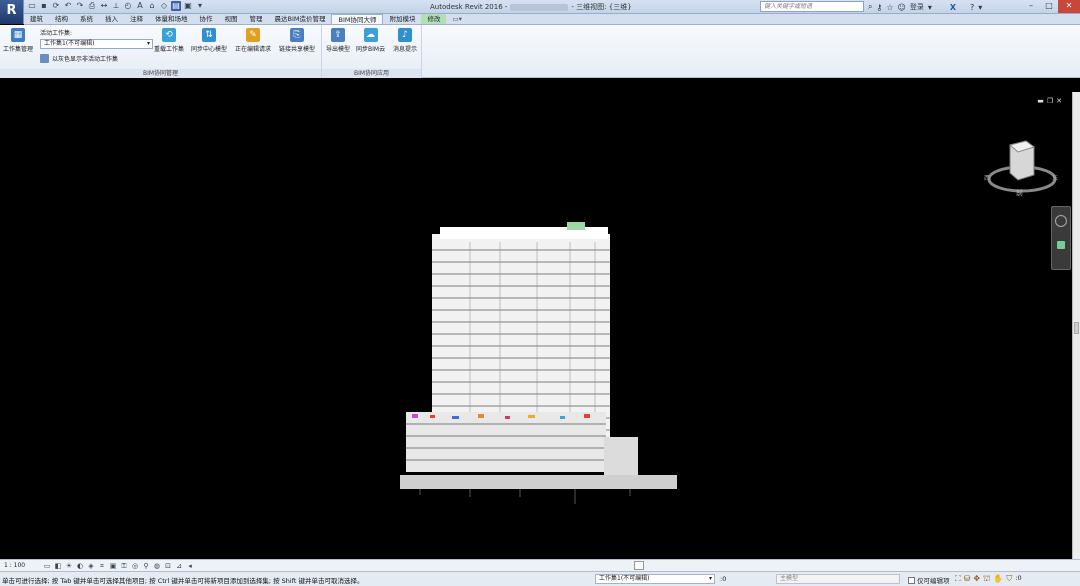  What do you see at coordinates (405, 35) in the screenshot?
I see `speaker-icon: ♪` at bounding box center [405, 35].